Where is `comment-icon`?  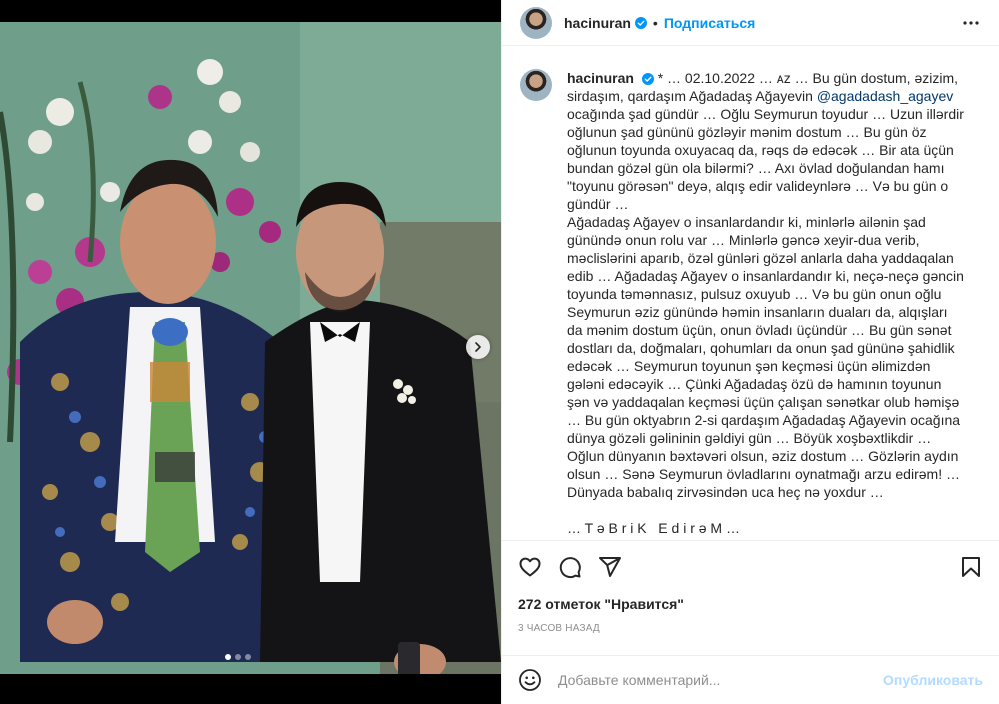
comment-icon is located at coordinates (570, 568).